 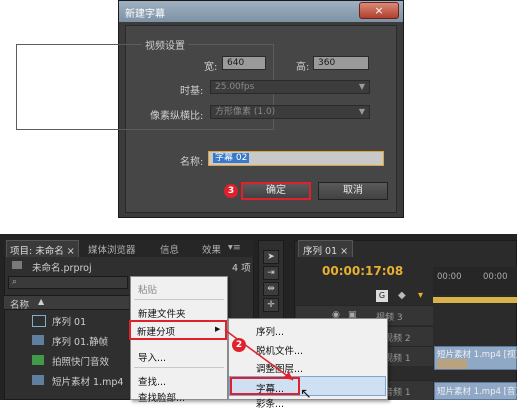 What do you see at coordinates (169, 249) in the screenshot?
I see `tab-info: 信息` at bounding box center [169, 249].